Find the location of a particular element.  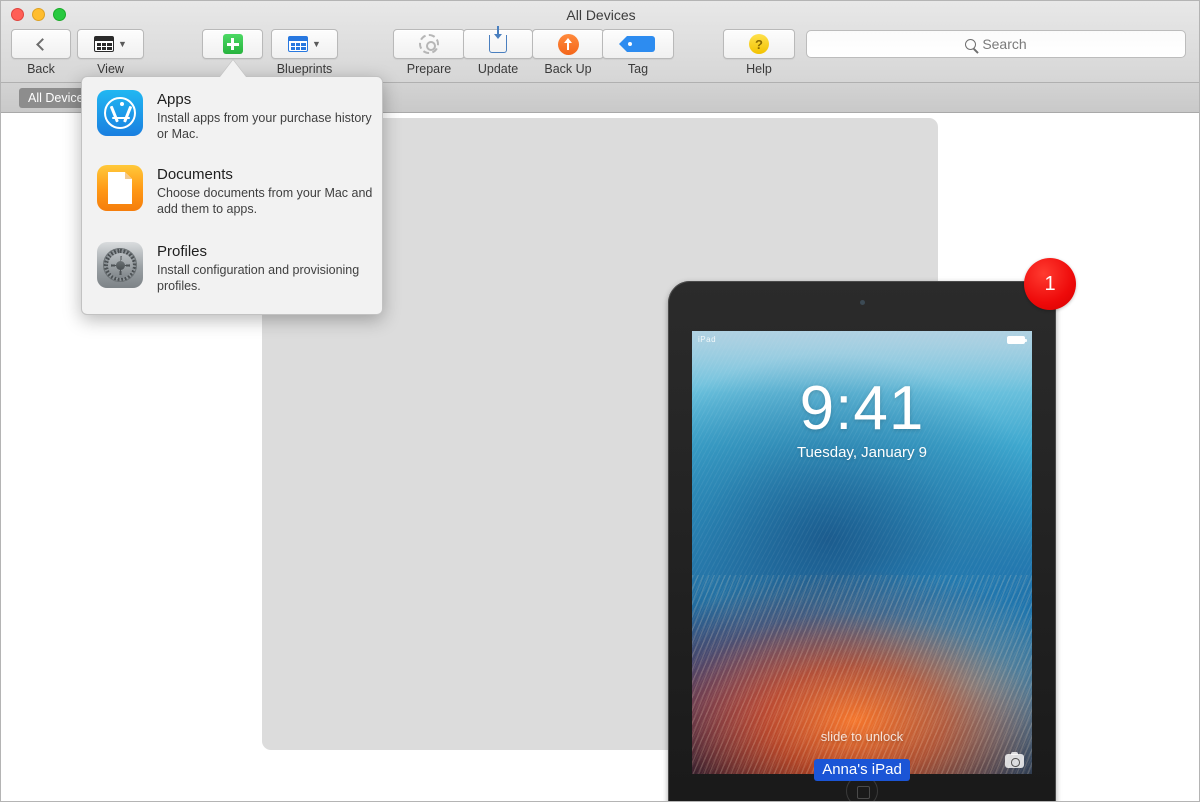

menu-item-profiles-title: Profiles is located at coordinates (182, 251).